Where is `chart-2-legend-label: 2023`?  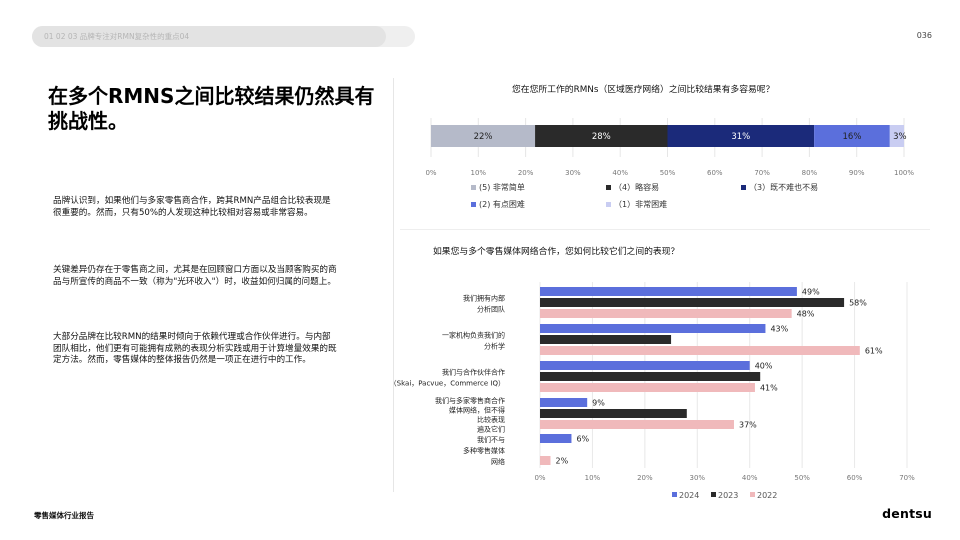 chart-2-legend-label: 2023 is located at coordinates (728, 495).